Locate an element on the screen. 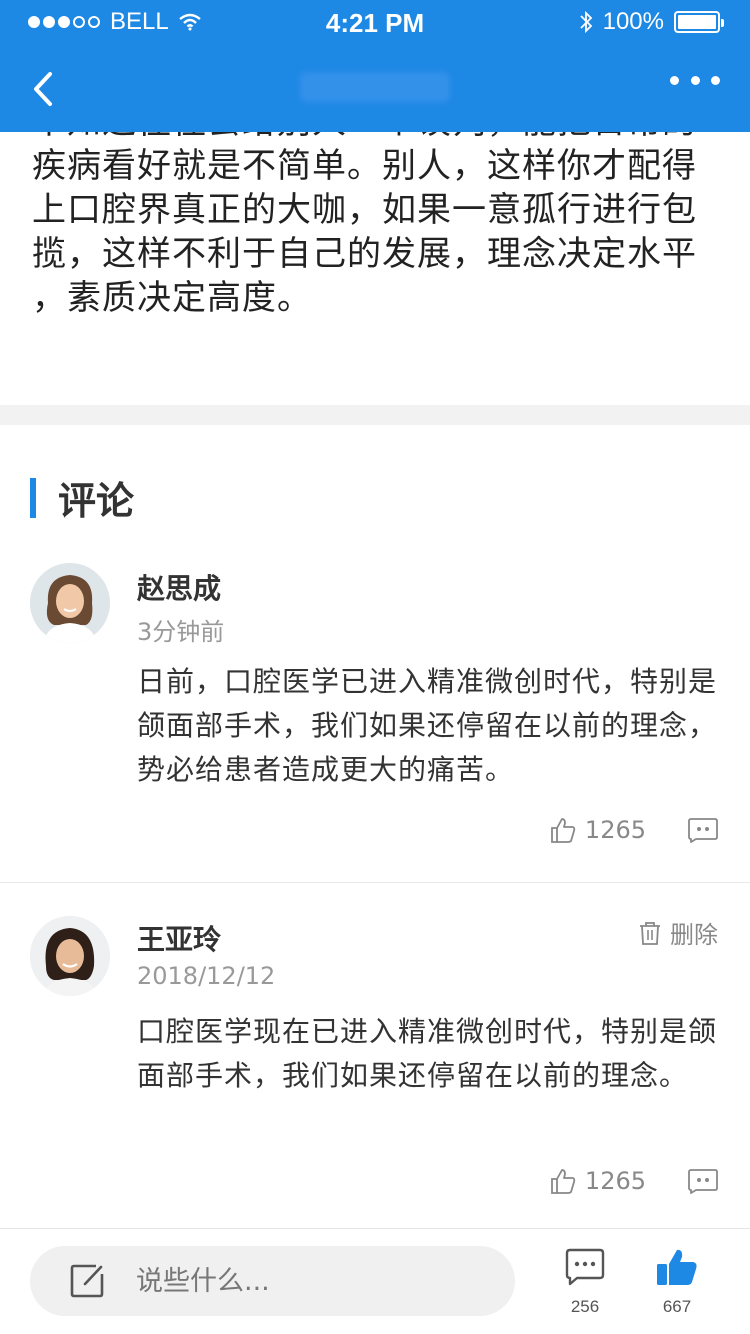  delete-label: 删除 is located at coordinates (694, 935).